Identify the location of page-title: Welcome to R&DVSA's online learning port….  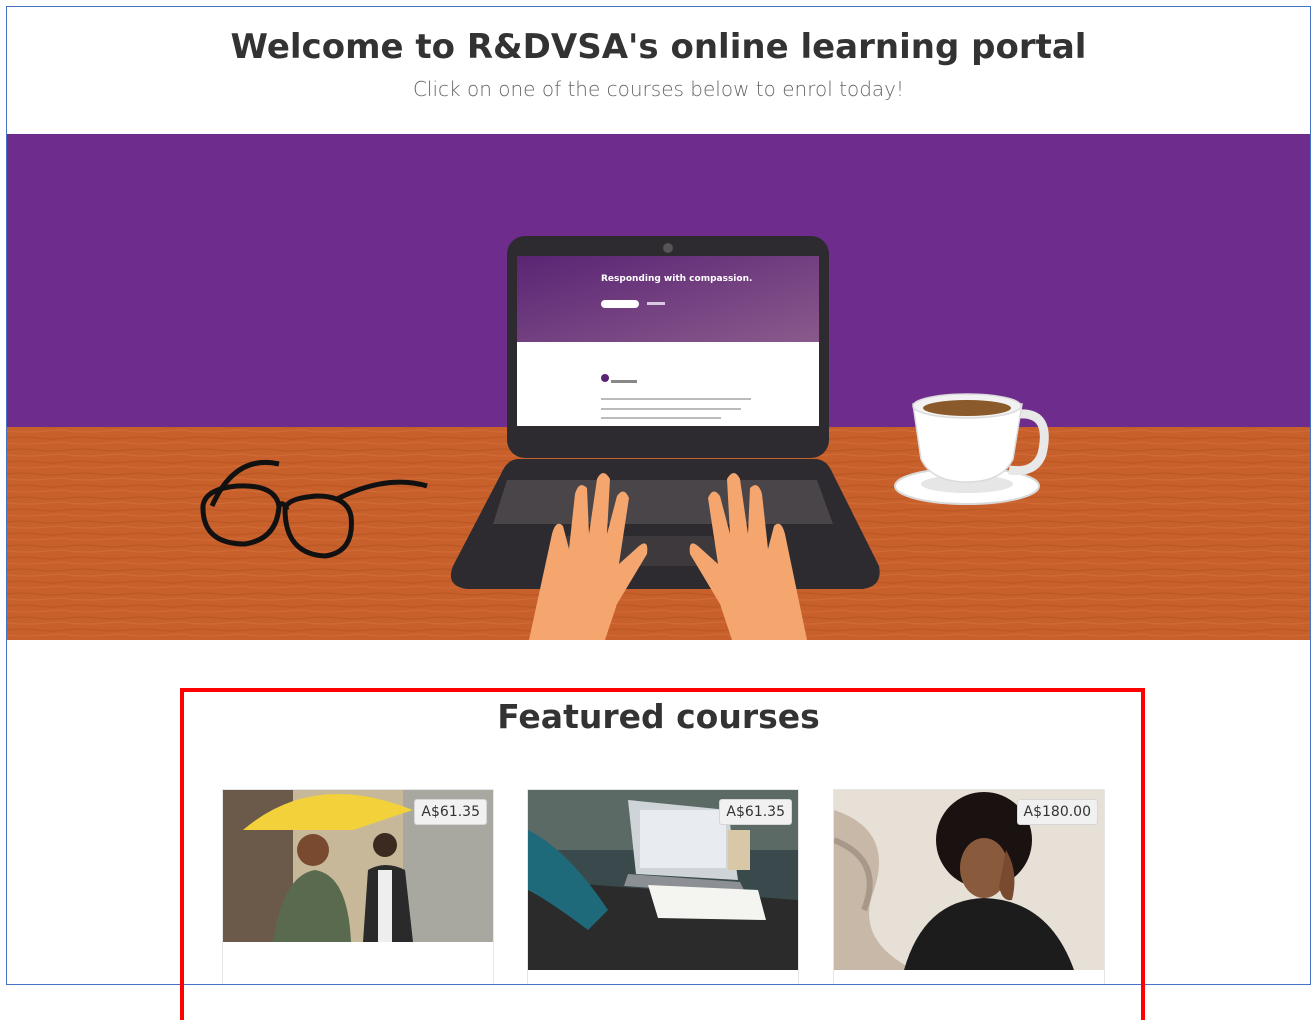
(658, 47).